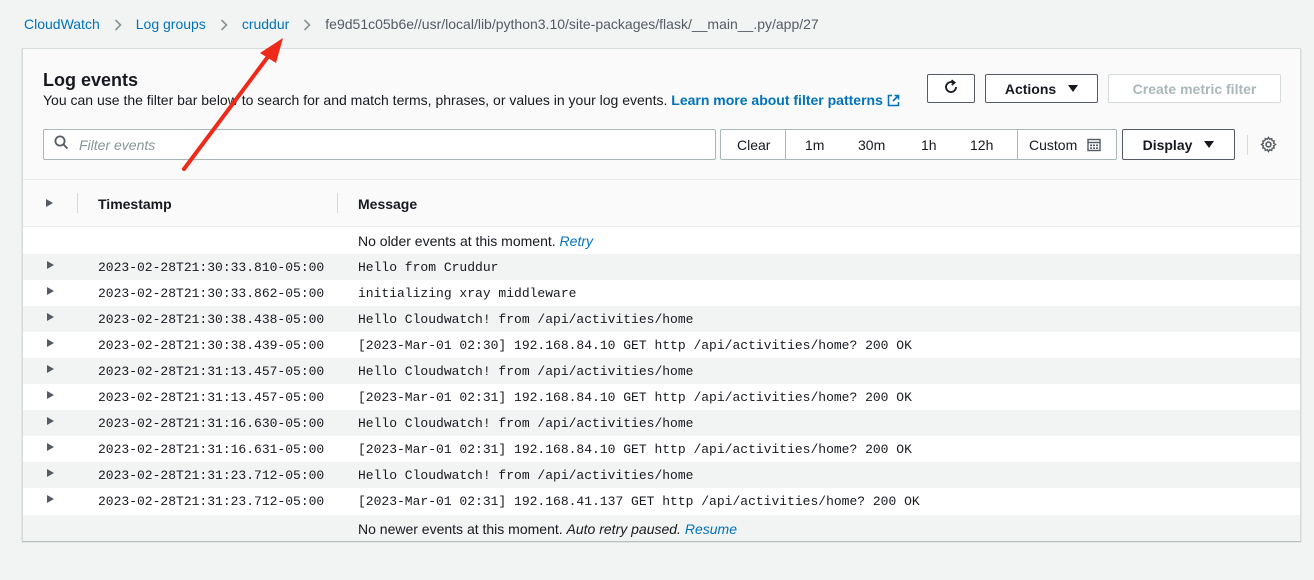 This screenshot has height=580, width=1314. Describe the element at coordinates (211, 423) in the screenshot. I see `row-timestamp: 2023-02-28T21:31:16.630-05:00` at that location.